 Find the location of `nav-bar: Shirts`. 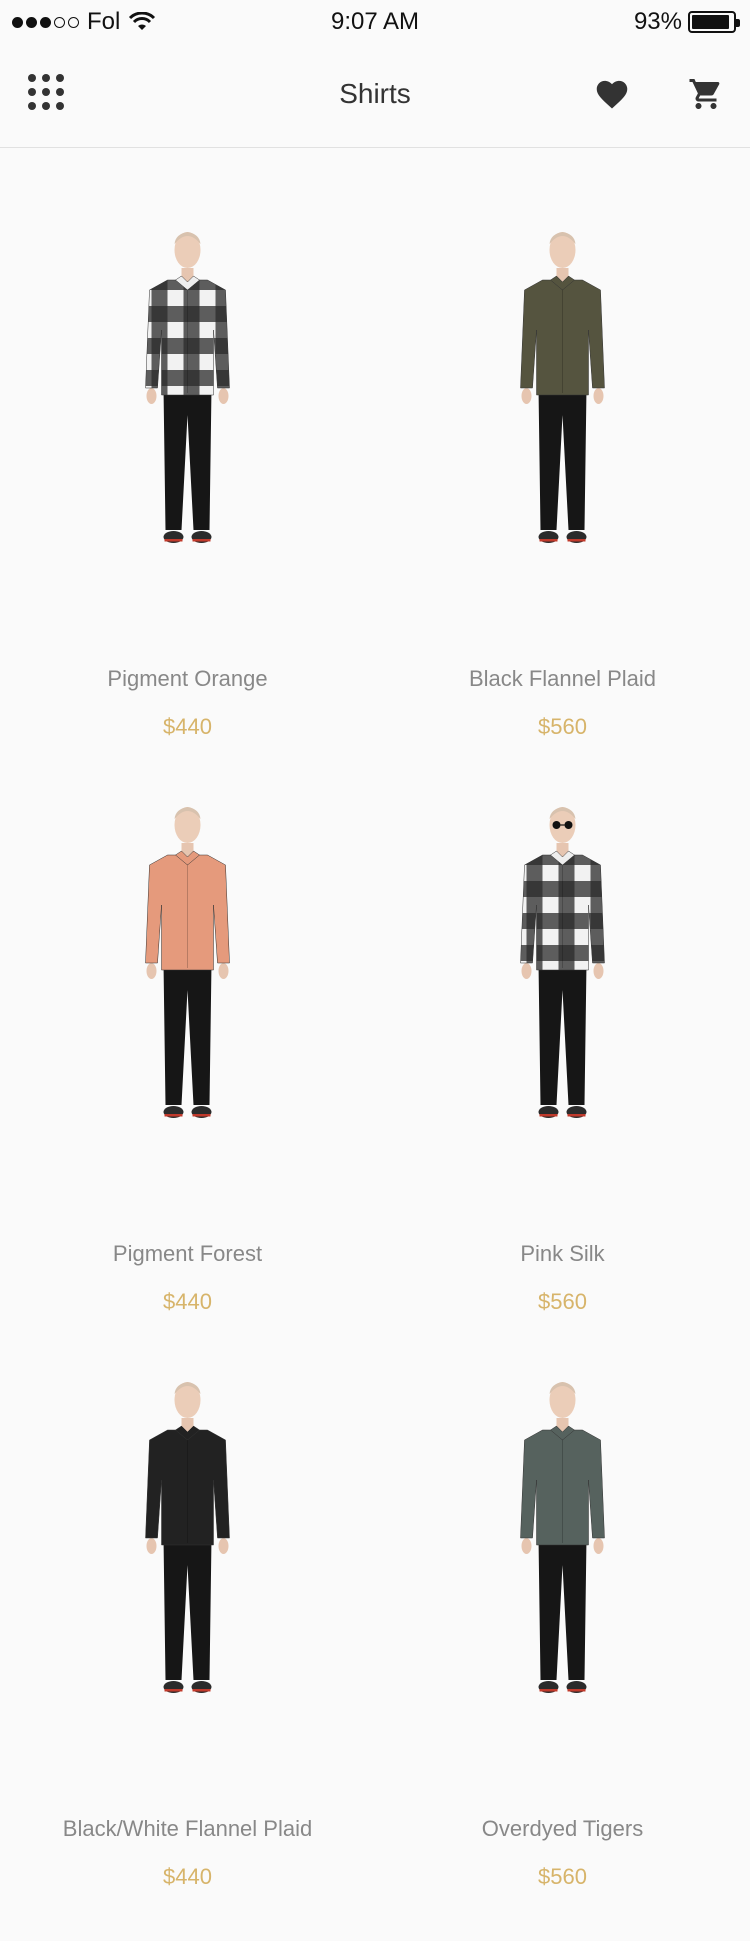

nav-bar: Shirts is located at coordinates (375, 94).